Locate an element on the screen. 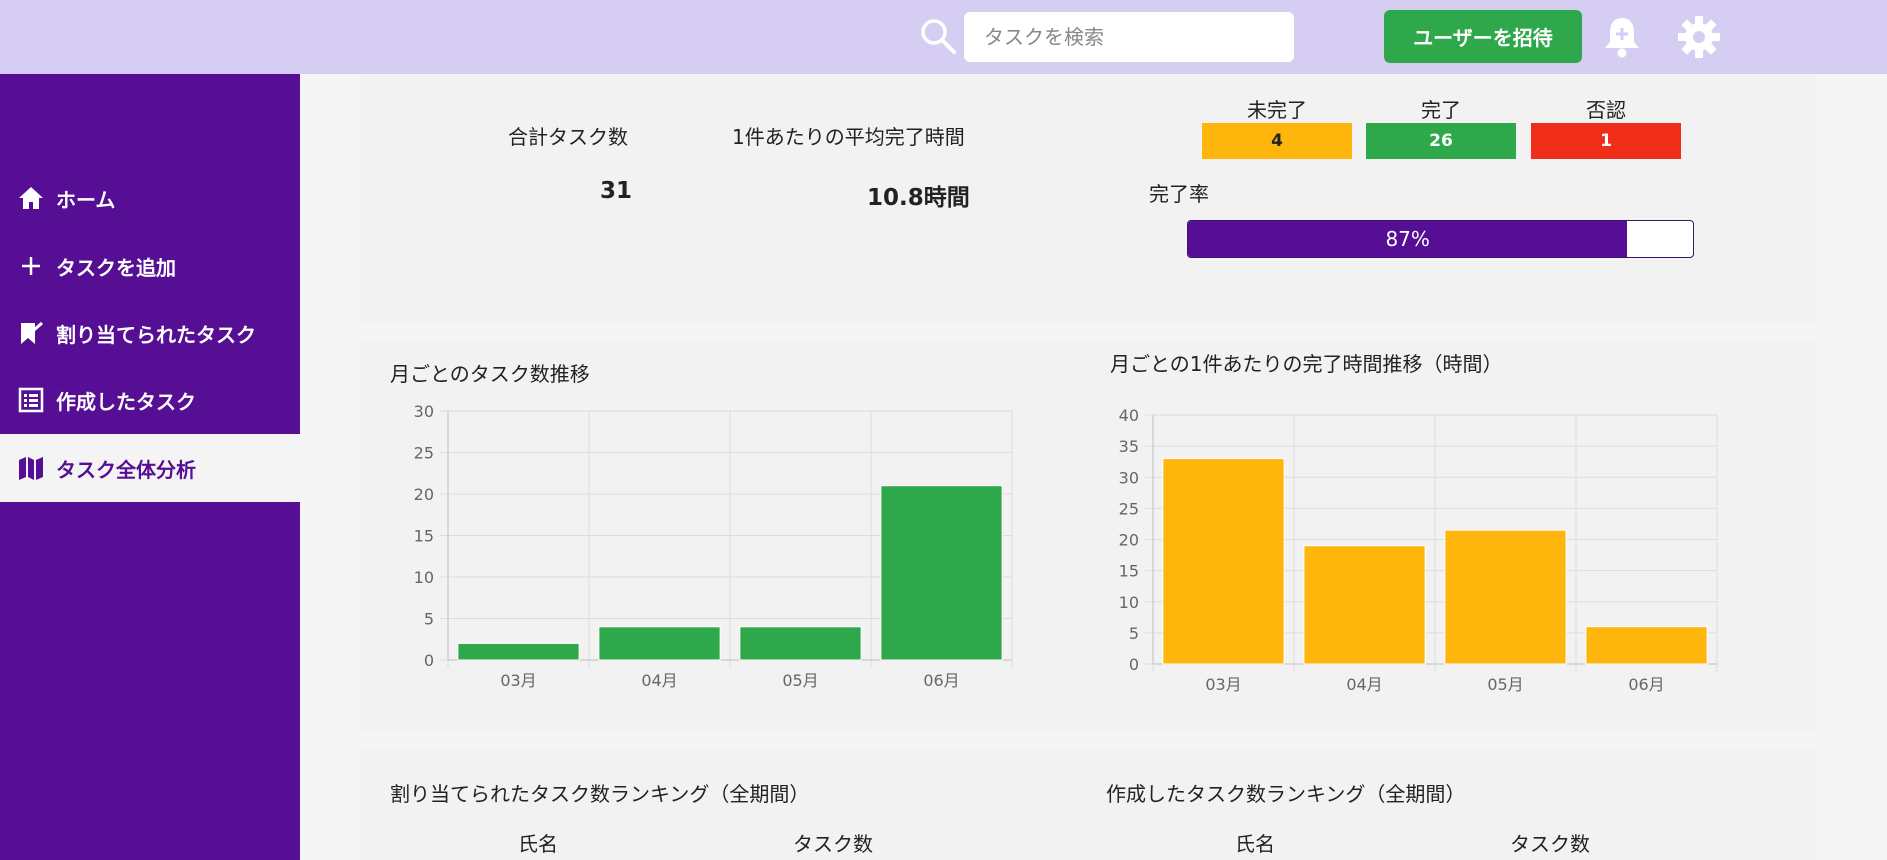 The image size is (1887, 860). y-tick-label: 40 is located at coordinates (1129, 415).